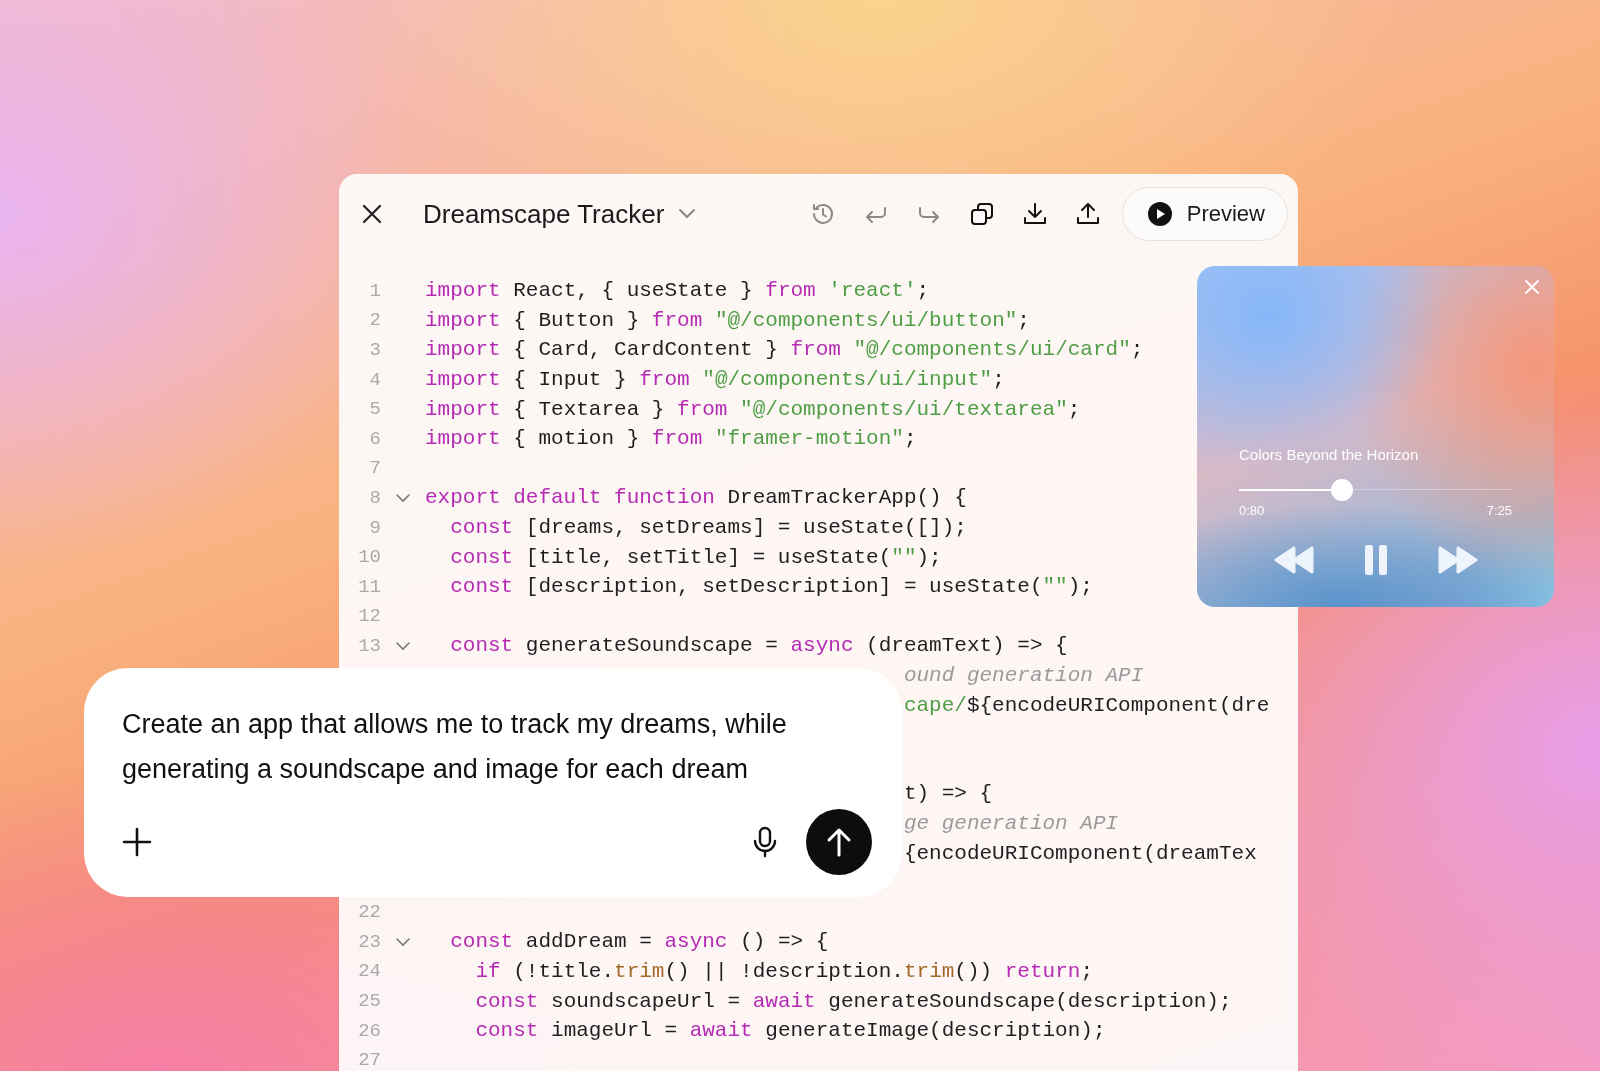 This screenshot has height=1071, width=1600. I want to click on code-line: import { Button } from "@/components/ui/button";, so click(727, 320).